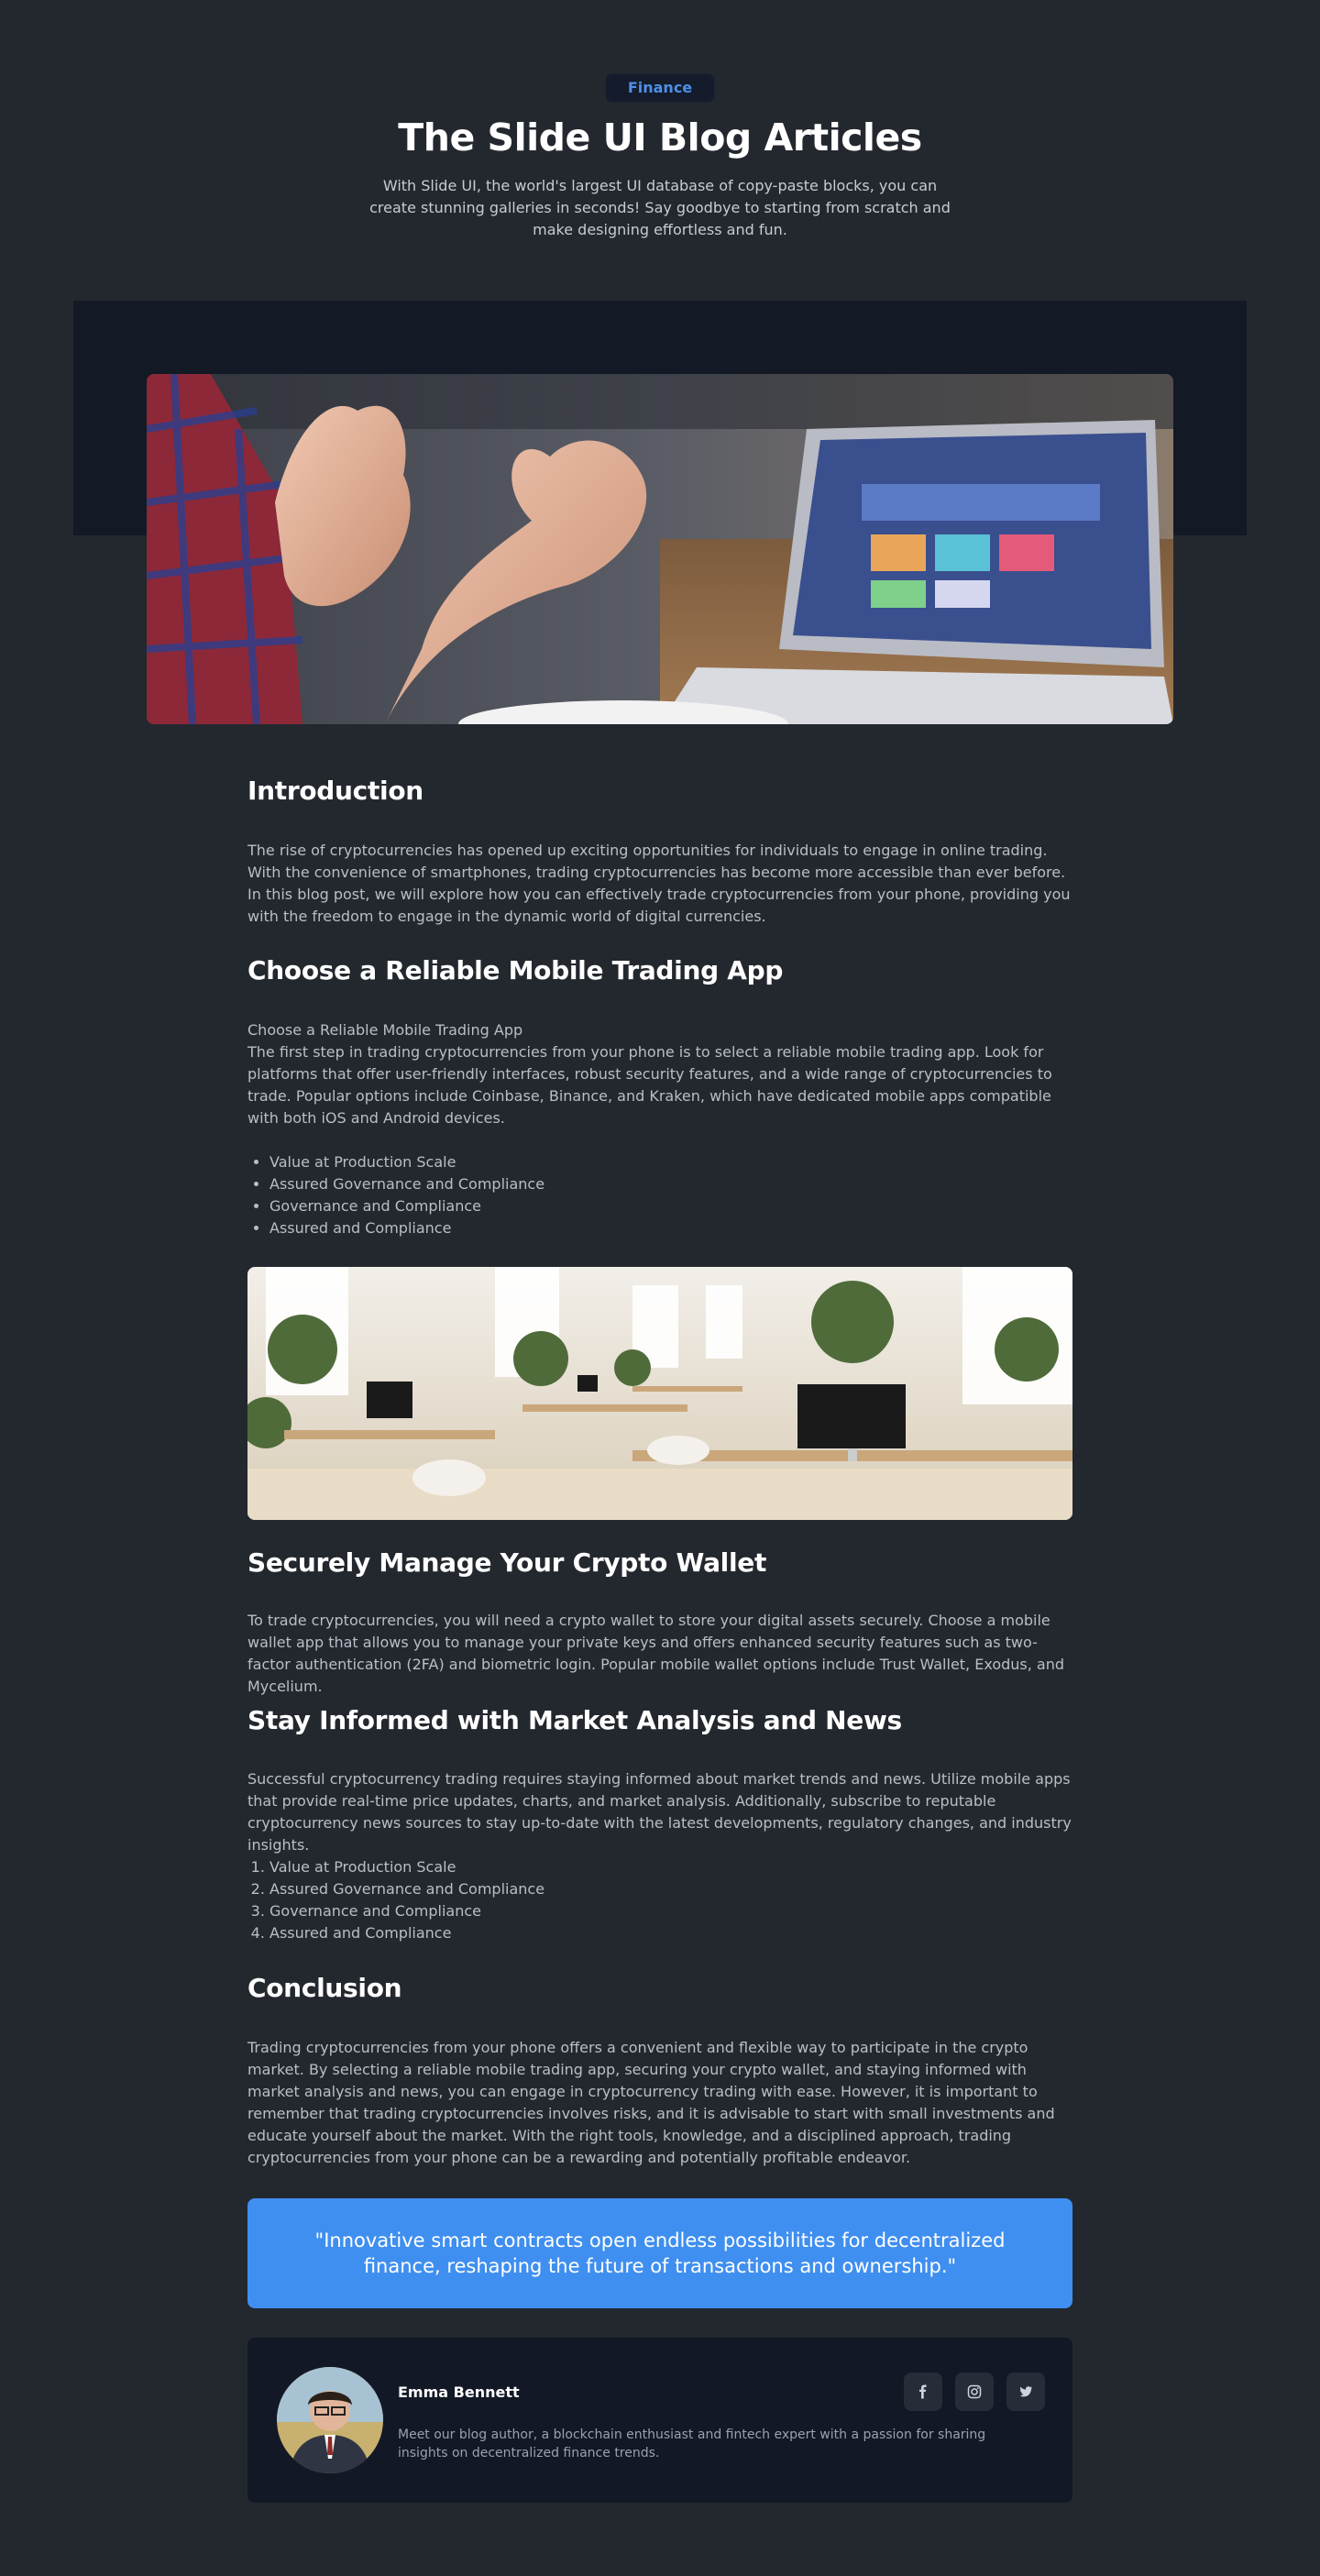 Image resolution: width=1320 pixels, height=2576 pixels. I want to click on twitter-link, so click(1025, 2391).